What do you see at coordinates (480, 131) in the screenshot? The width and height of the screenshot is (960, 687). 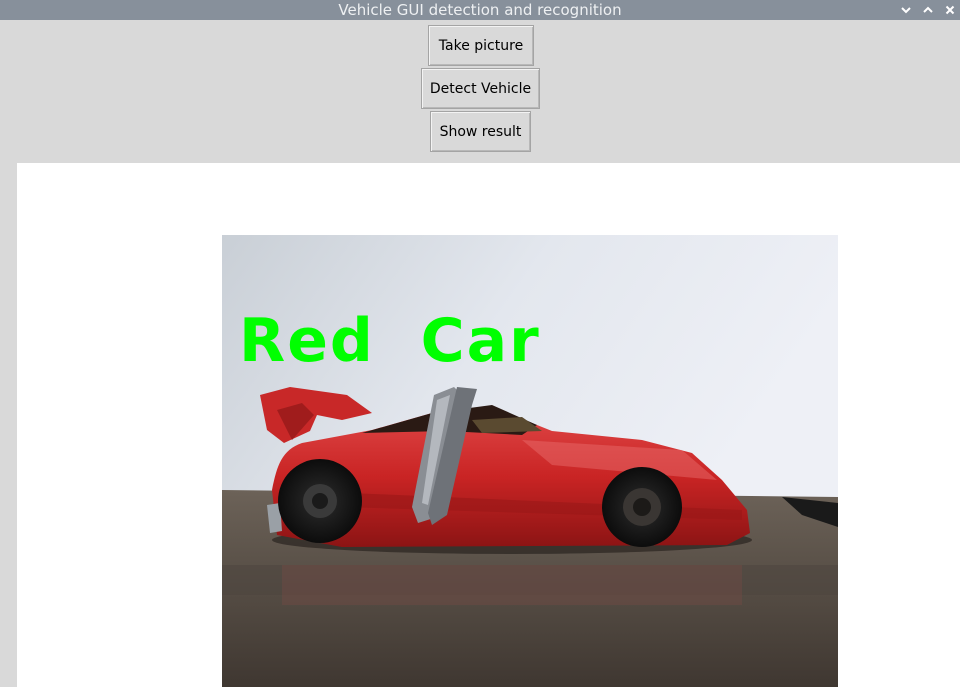 I see `show-result-button: Show result` at bounding box center [480, 131].